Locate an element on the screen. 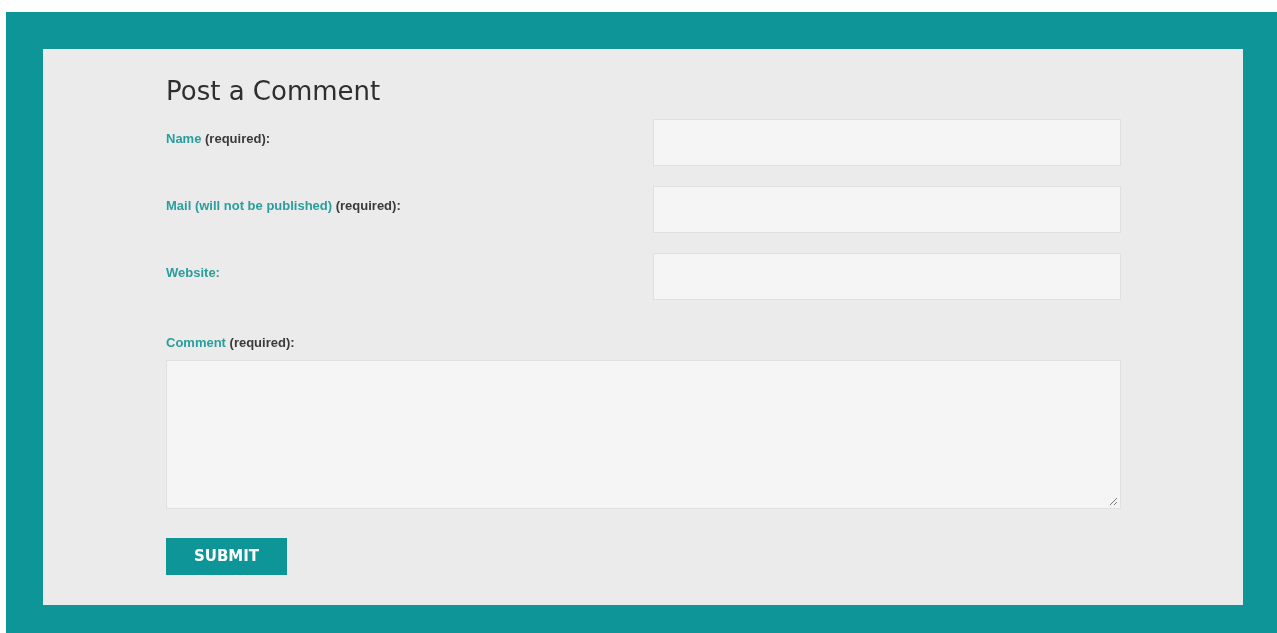  field-label: Comment (required): is located at coordinates (230, 342).